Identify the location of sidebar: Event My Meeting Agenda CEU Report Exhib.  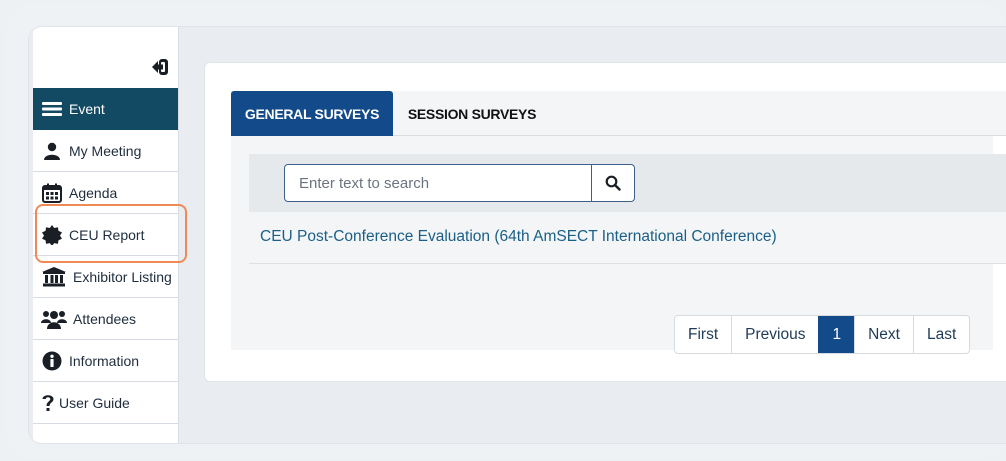
(106, 235).